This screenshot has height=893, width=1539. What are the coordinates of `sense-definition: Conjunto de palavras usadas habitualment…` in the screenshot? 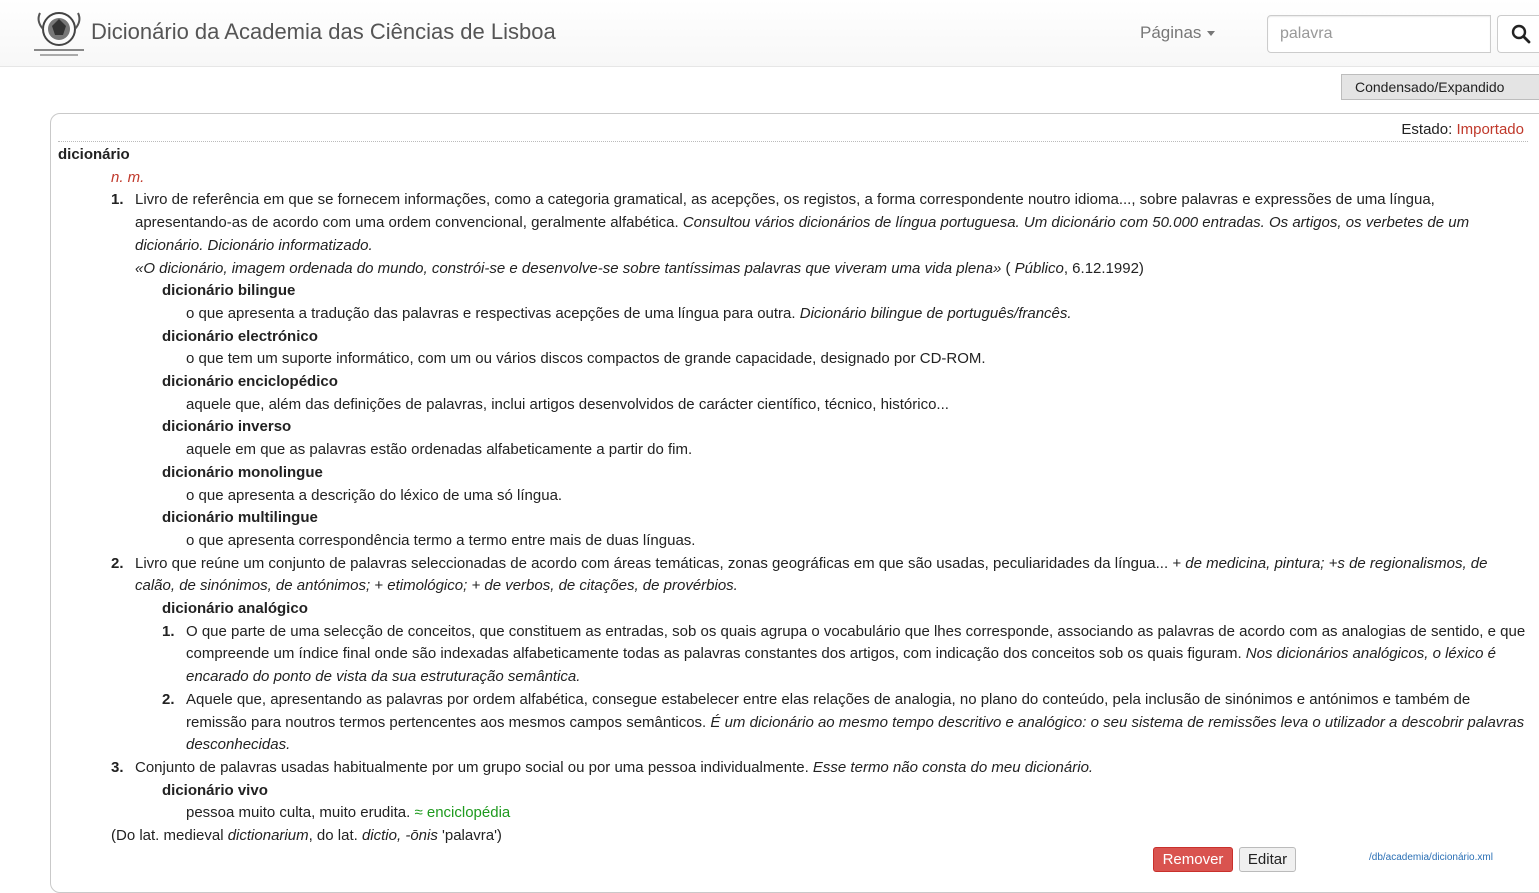 It's located at (474, 767).